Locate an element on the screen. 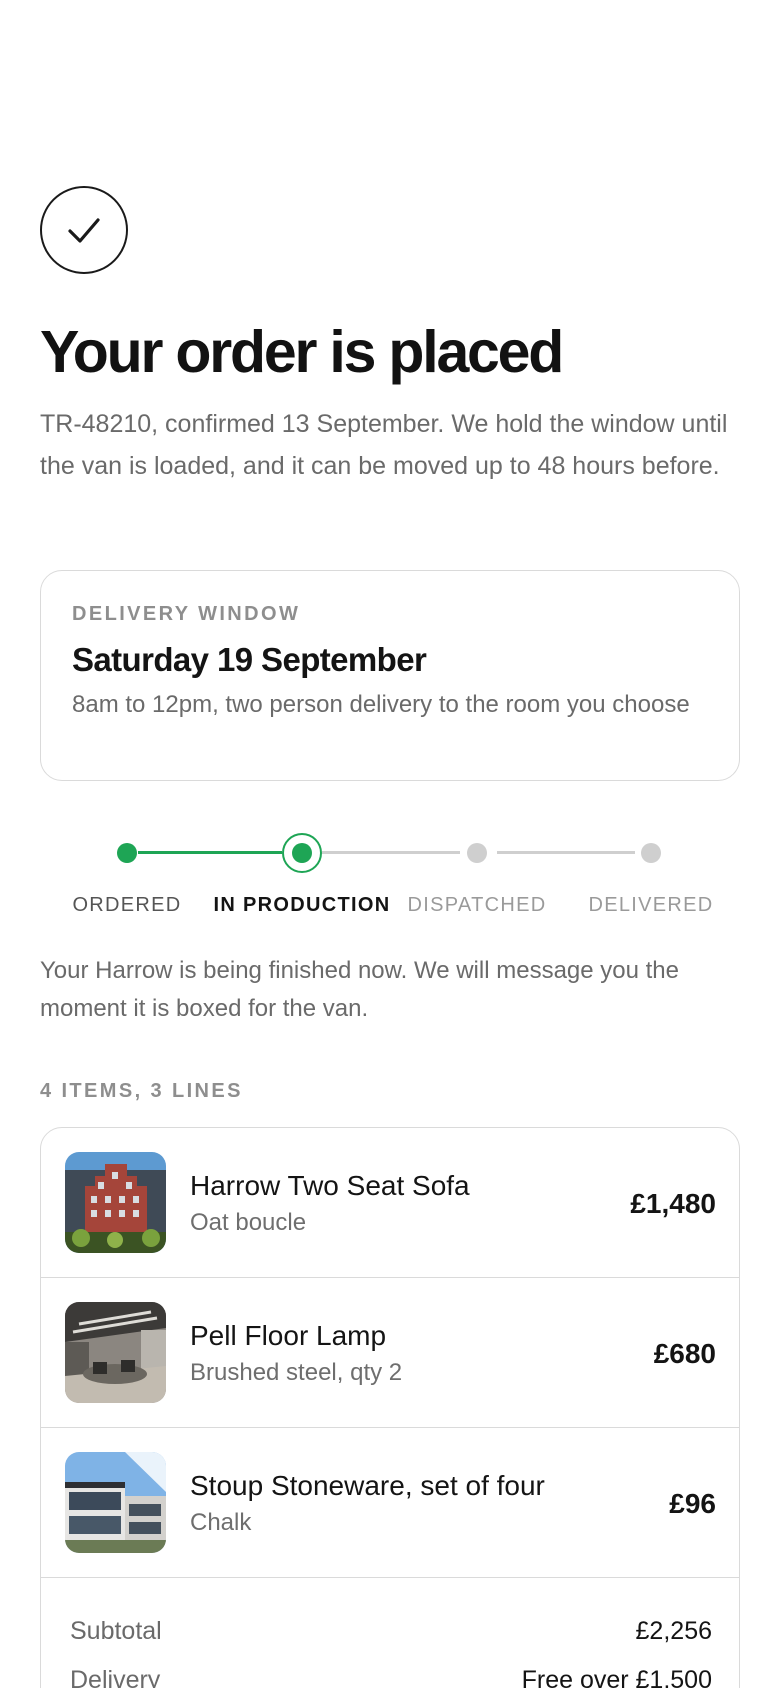  step-label-in-production: IN PRODUCTION is located at coordinates (302, 905).